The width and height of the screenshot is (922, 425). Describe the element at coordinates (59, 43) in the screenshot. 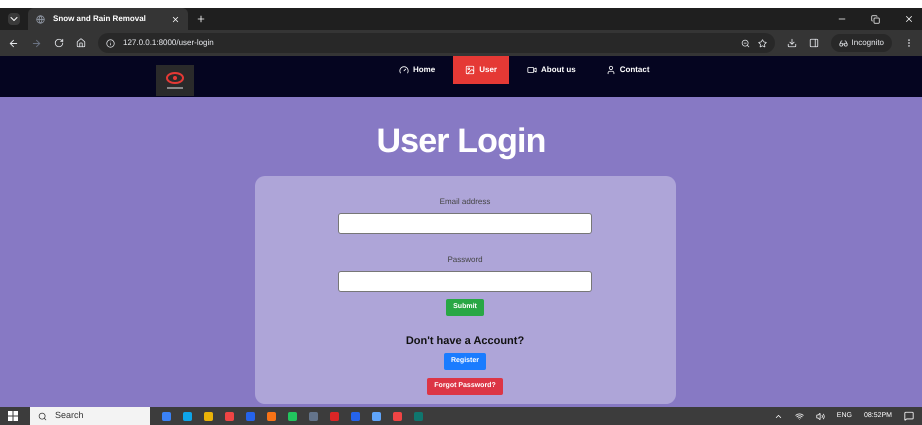

I see `reload-icon` at that location.